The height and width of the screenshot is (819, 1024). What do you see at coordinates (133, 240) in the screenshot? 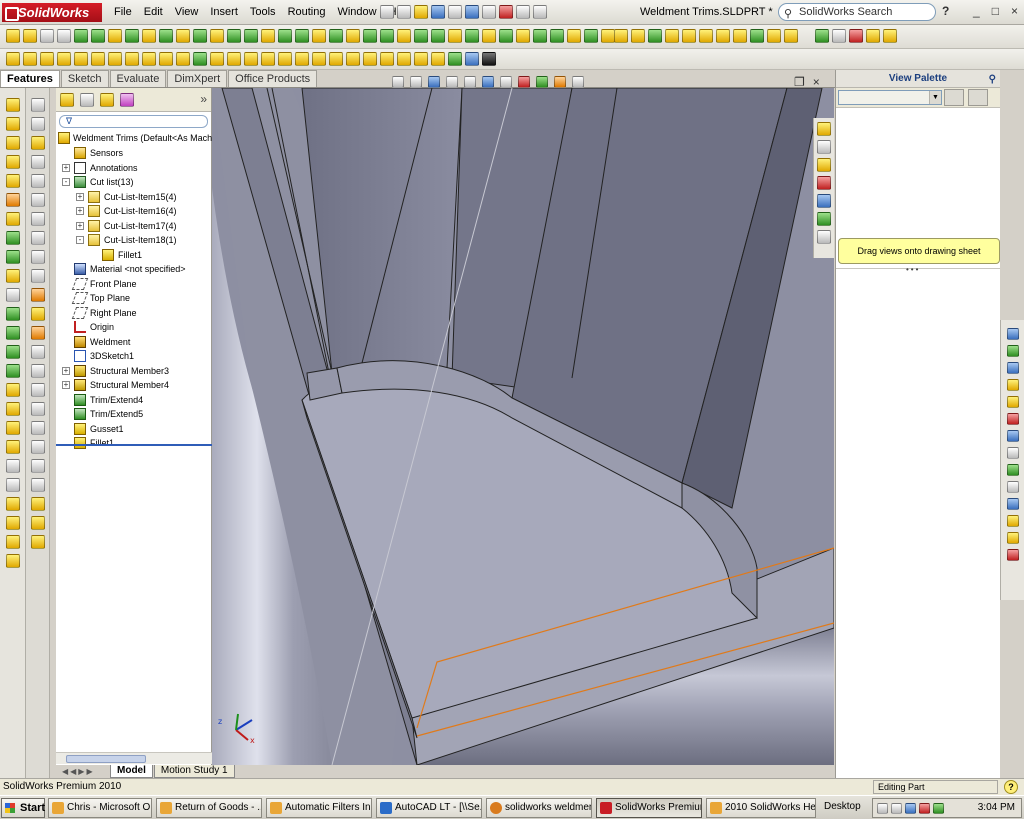
I see `tree-node: - Cut-List-Item18(1)` at bounding box center [133, 240].